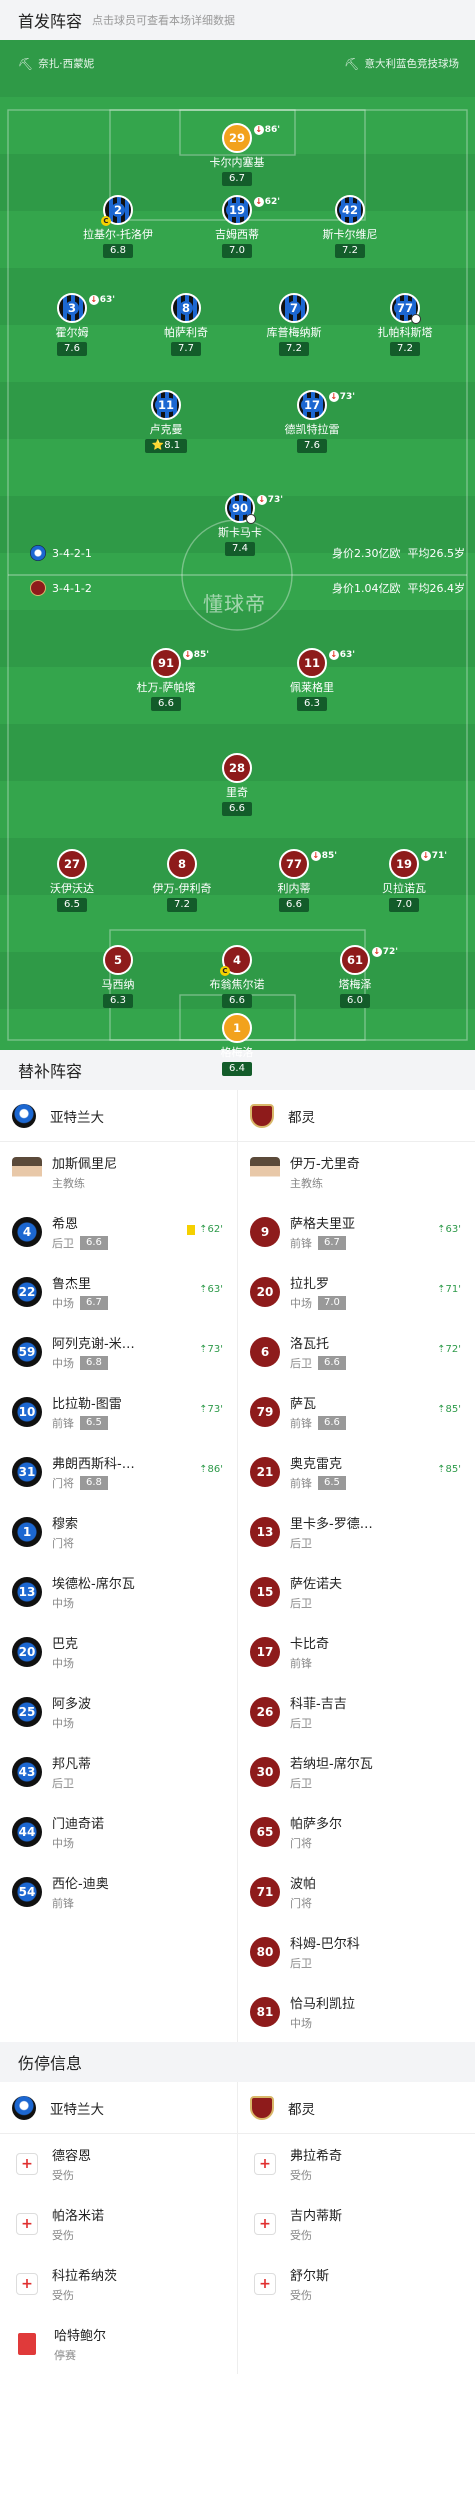 This screenshot has width=475, height=2508. Describe the element at coordinates (118, 1772) in the screenshot. I see `sub-player-row: 43 邦凡蒂 后卫` at that location.